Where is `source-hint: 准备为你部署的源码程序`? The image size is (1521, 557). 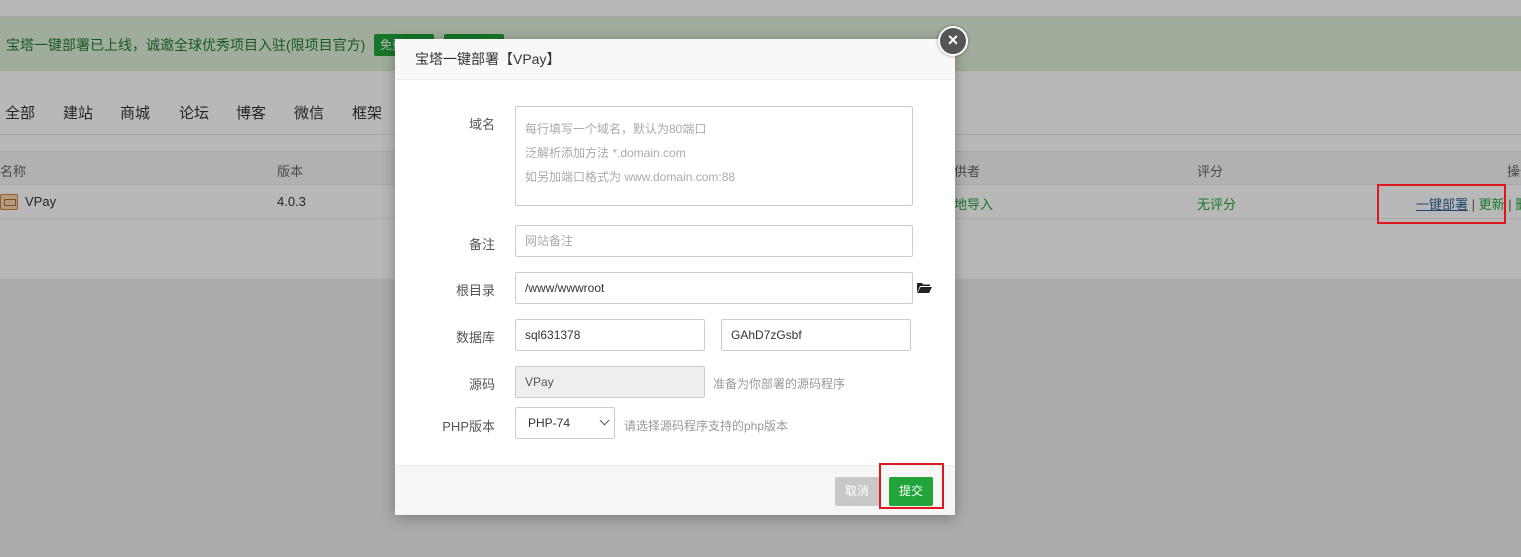 source-hint: 准备为你部署的源码程序 is located at coordinates (779, 384).